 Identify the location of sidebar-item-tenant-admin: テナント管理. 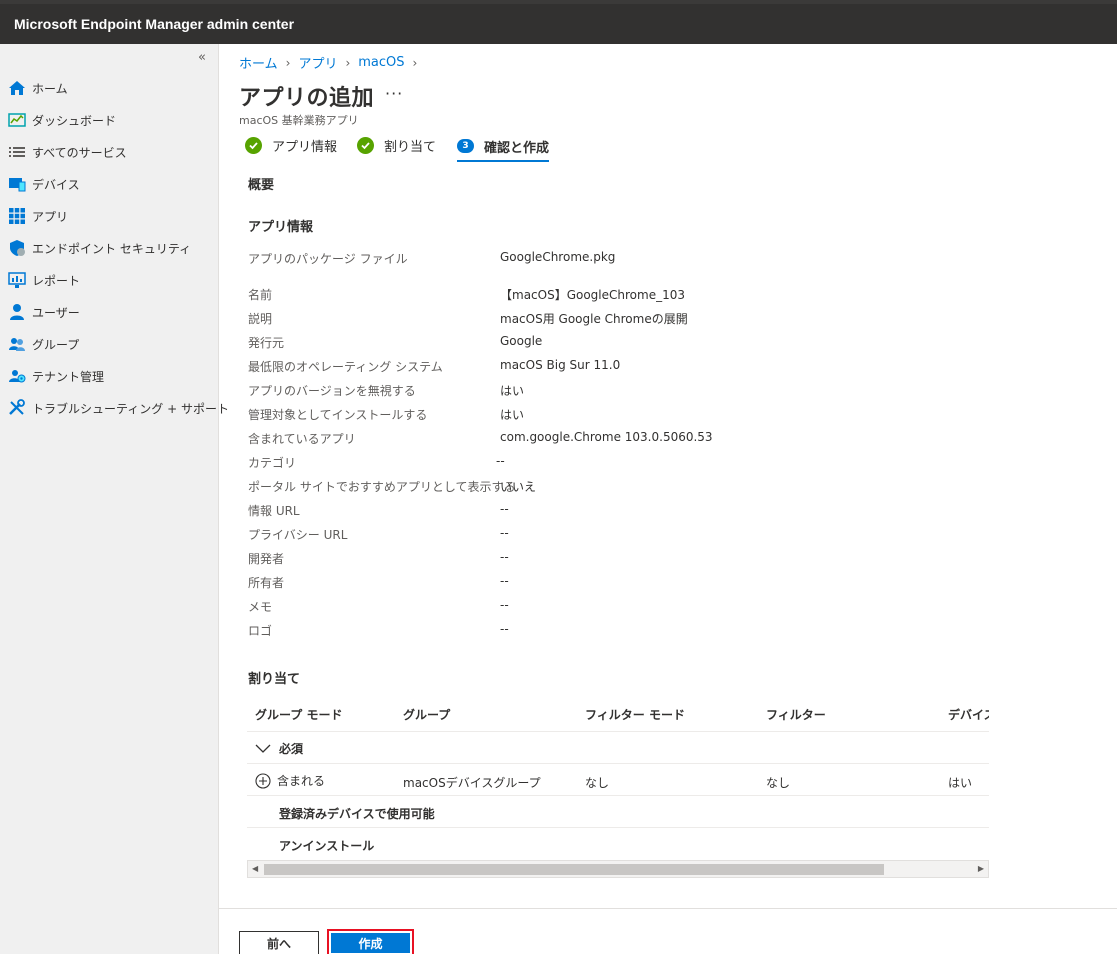
(56, 376).